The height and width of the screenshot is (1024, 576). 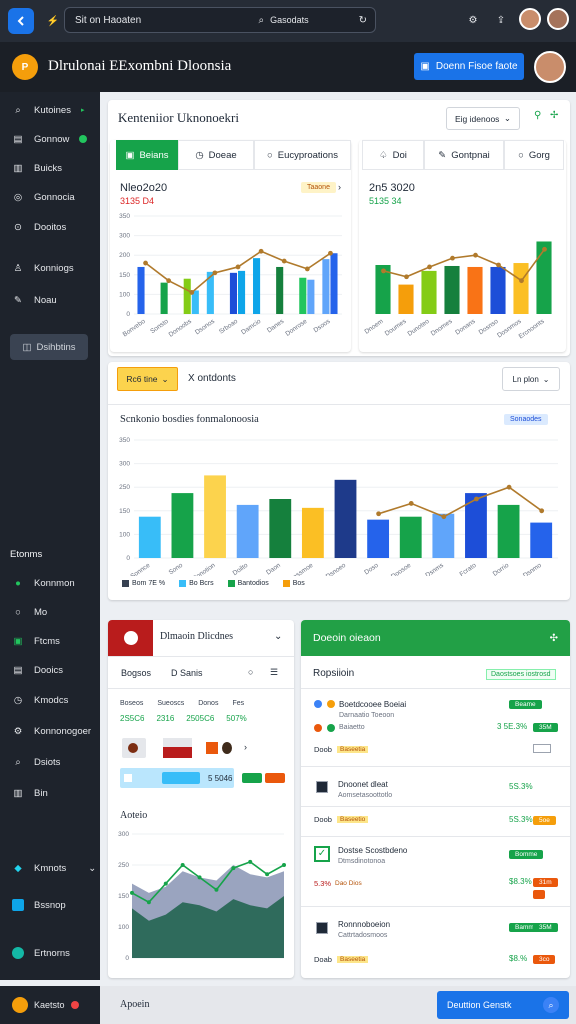 I want to click on sidebar-section-item-5: ⚙ Konnonogoer, so click(x=51, y=731).